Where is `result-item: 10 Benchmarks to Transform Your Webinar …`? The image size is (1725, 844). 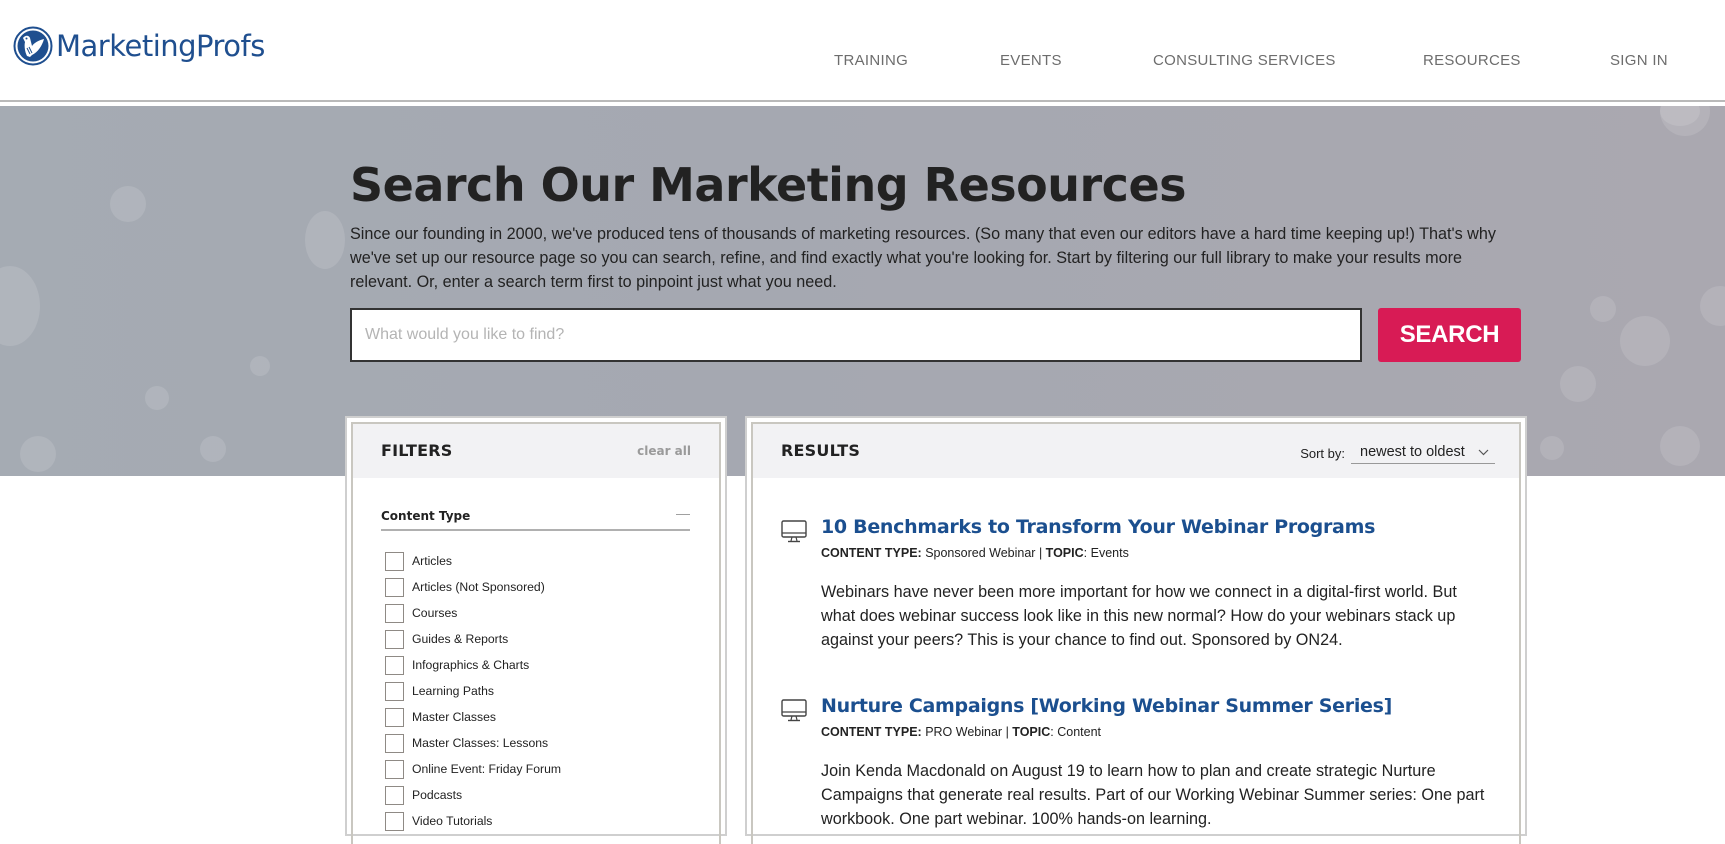
result-item: 10 Benchmarks to Transform Your Webinar … is located at coordinates (1131, 586).